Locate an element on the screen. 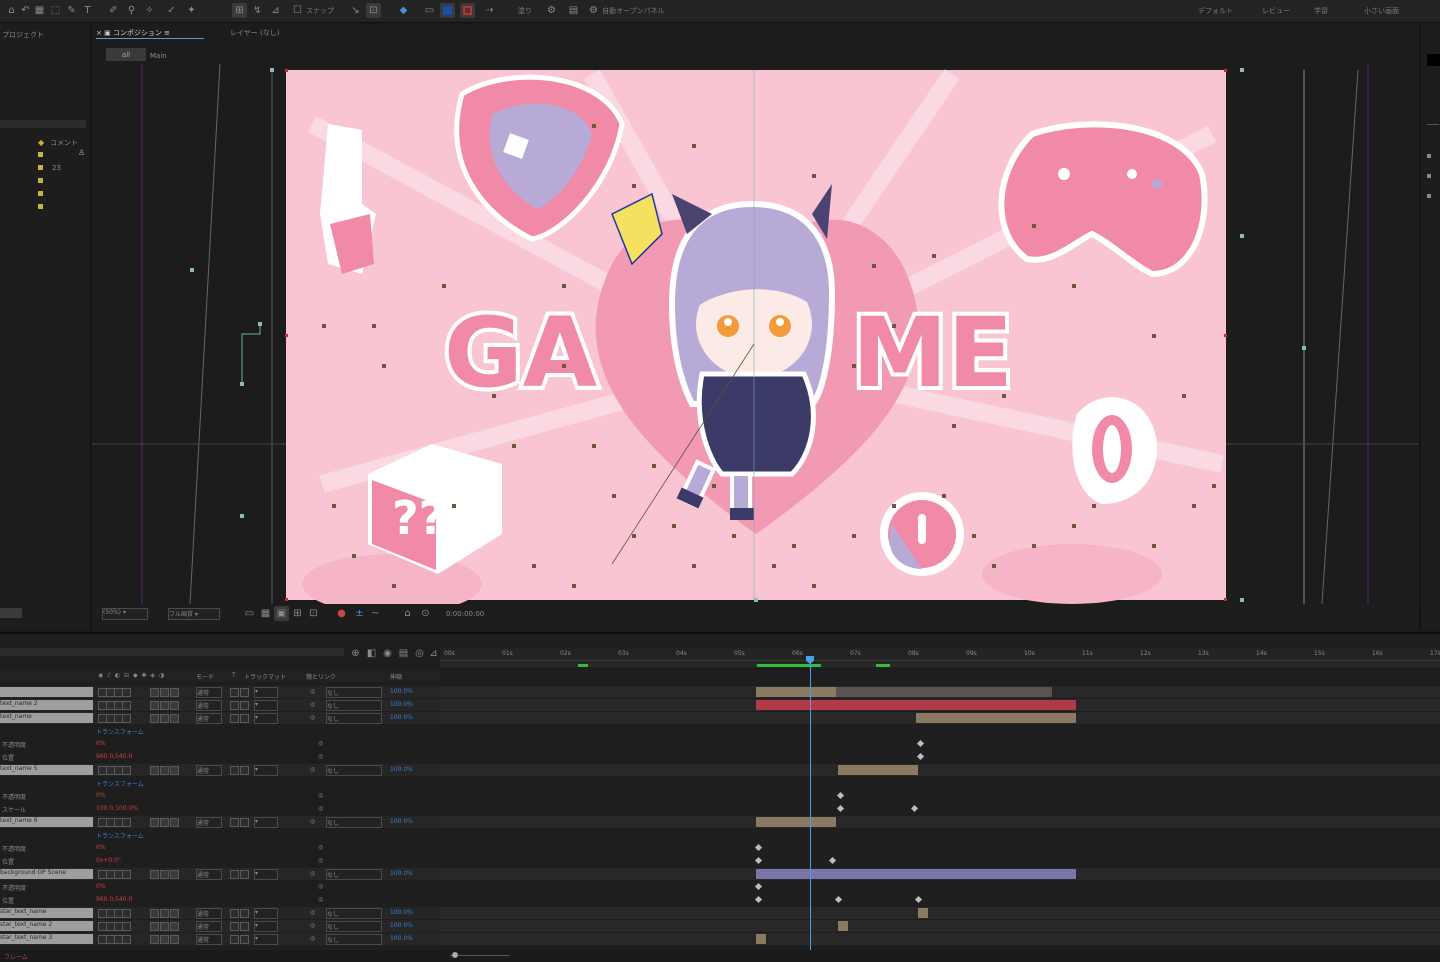 The image size is (1440, 962). fill-icon: ◆ is located at coordinates (403, 10).